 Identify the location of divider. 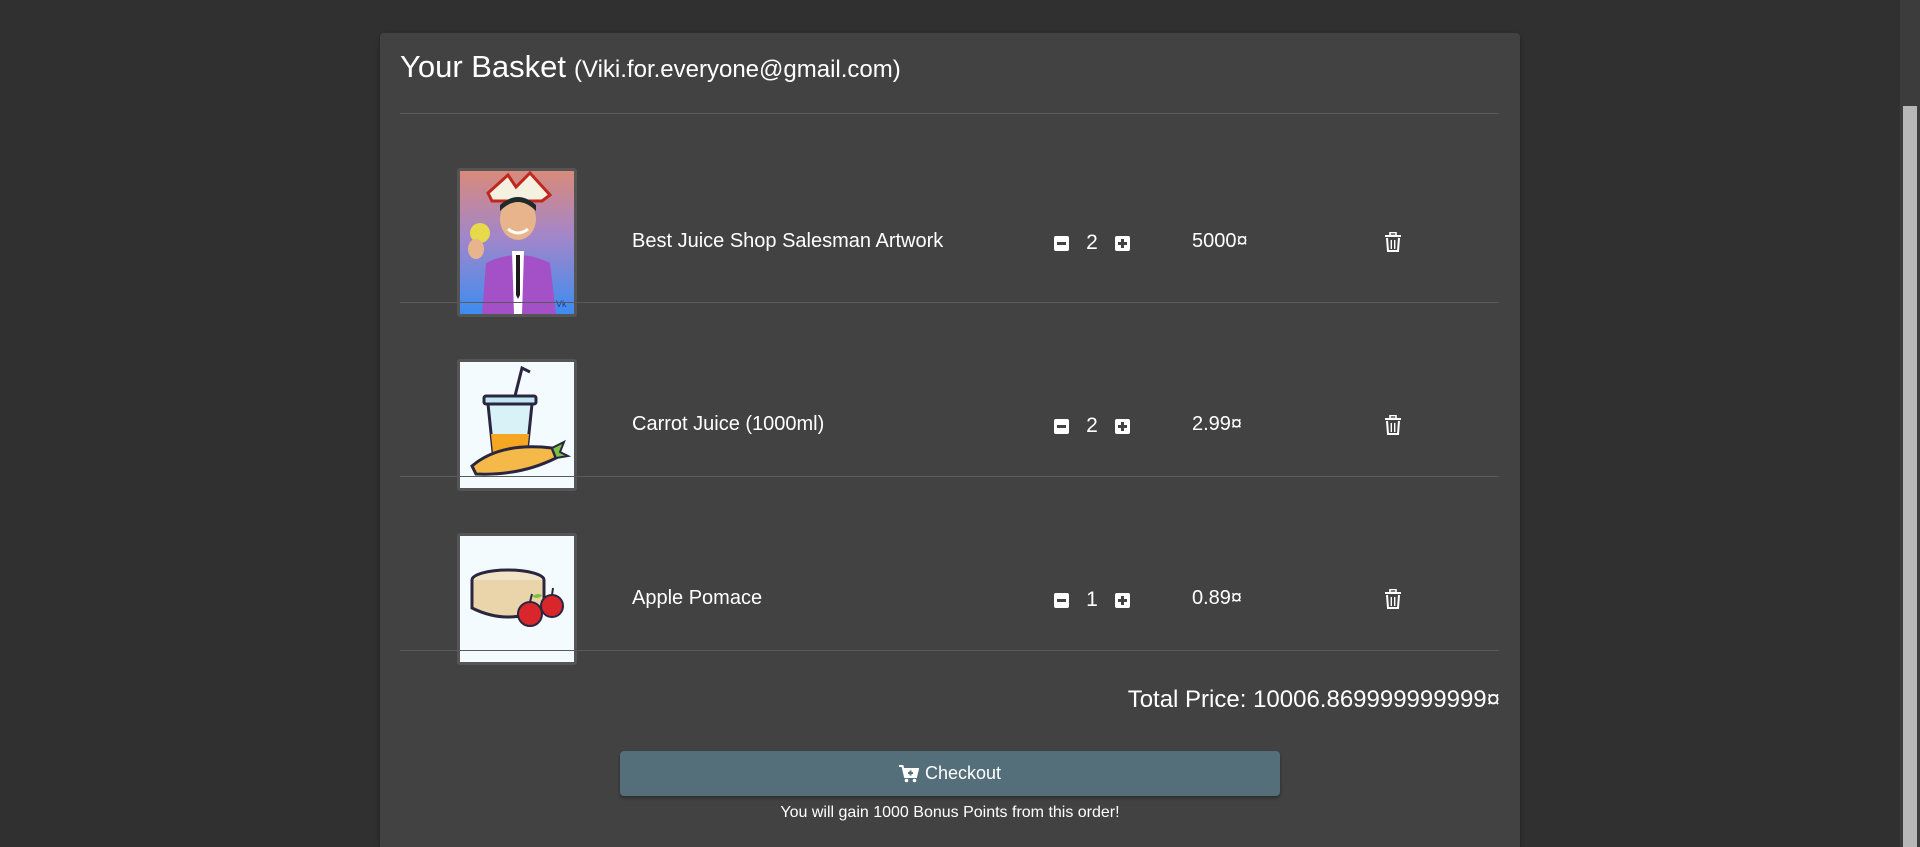
(949, 650).